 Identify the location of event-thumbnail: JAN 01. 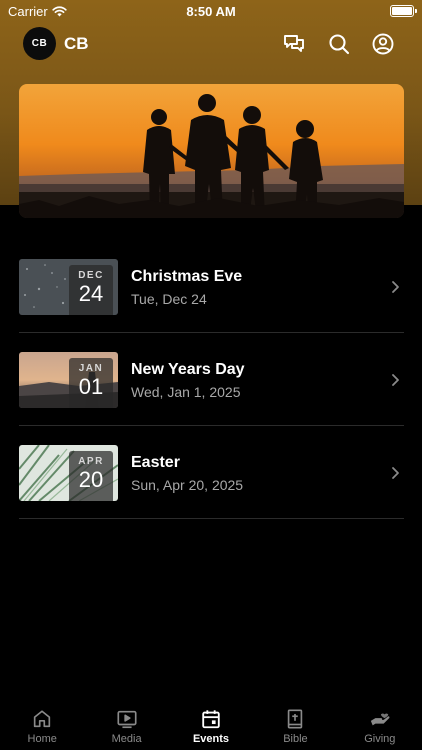
(68, 380).